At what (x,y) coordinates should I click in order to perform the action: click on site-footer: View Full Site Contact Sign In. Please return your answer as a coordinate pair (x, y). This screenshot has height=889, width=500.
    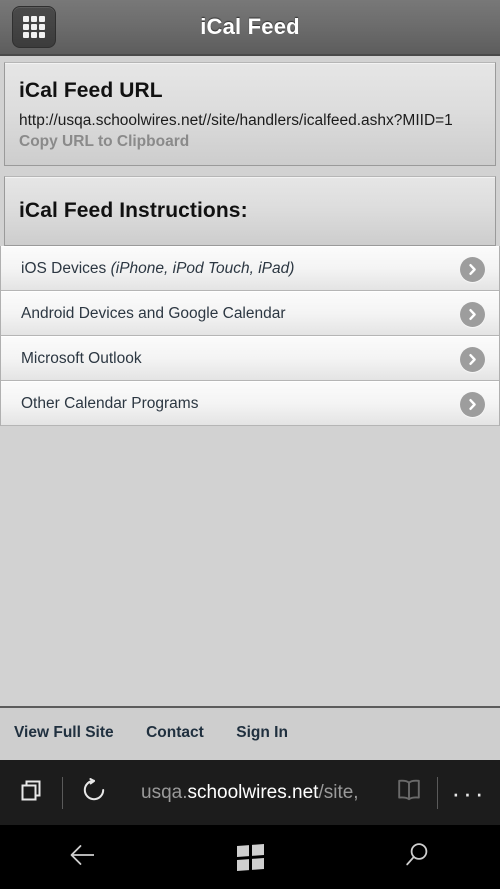
    Looking at the image, I should click on (250, 733).